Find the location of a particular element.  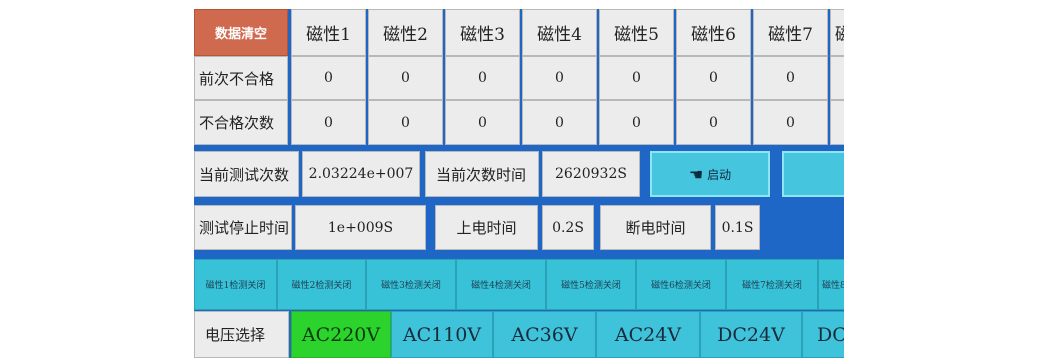

hand-pointer-icon: ☚ is located at coordinates (696, 174).